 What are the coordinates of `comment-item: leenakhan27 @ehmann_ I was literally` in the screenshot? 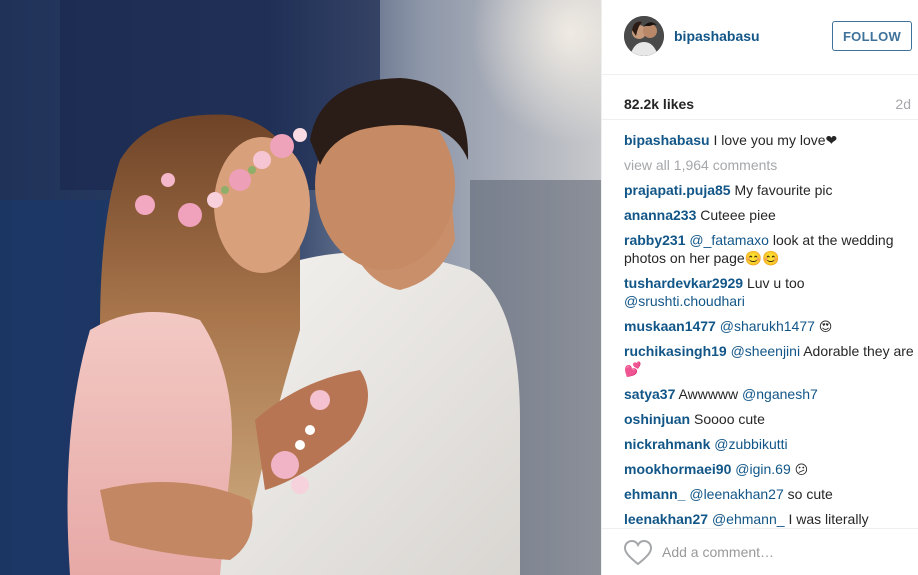 It's located at (769, 519).